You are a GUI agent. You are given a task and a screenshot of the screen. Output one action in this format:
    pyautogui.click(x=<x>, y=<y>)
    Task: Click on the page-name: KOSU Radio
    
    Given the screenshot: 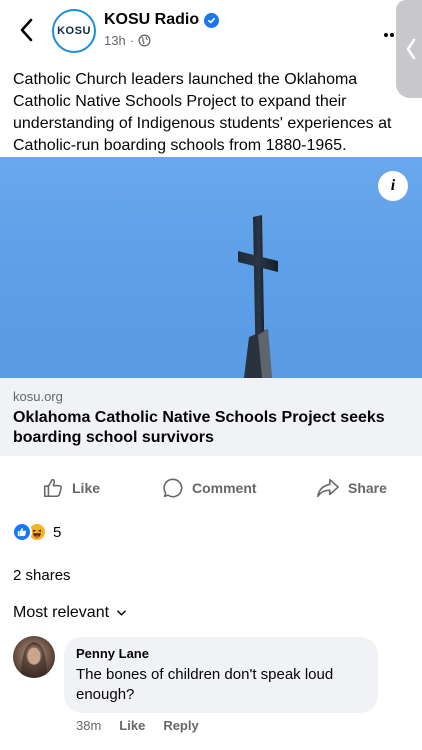 What is the action you would take?
    pyautogui.click(x=162, y=20)
    